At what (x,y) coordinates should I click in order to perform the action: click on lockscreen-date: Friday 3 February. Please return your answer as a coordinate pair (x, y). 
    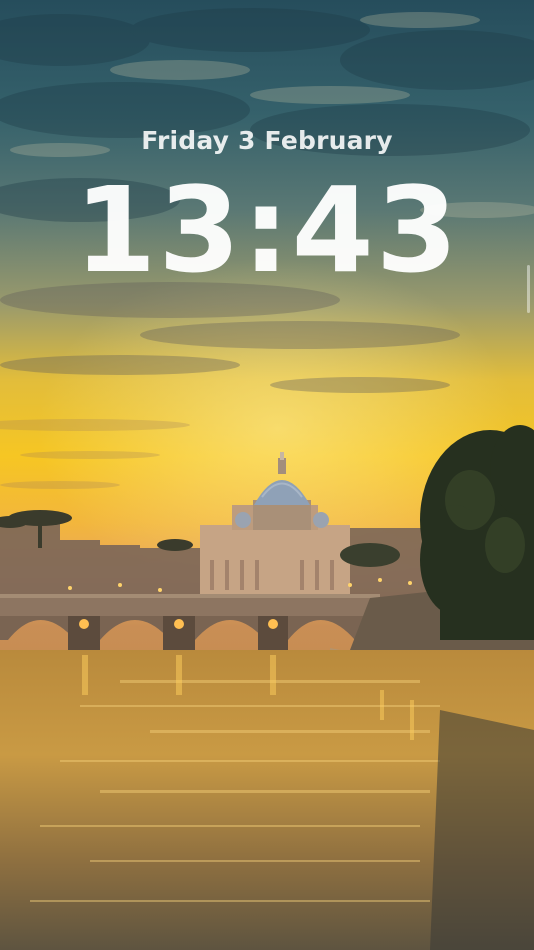
    Looking at the image, I should click on (267, 140).